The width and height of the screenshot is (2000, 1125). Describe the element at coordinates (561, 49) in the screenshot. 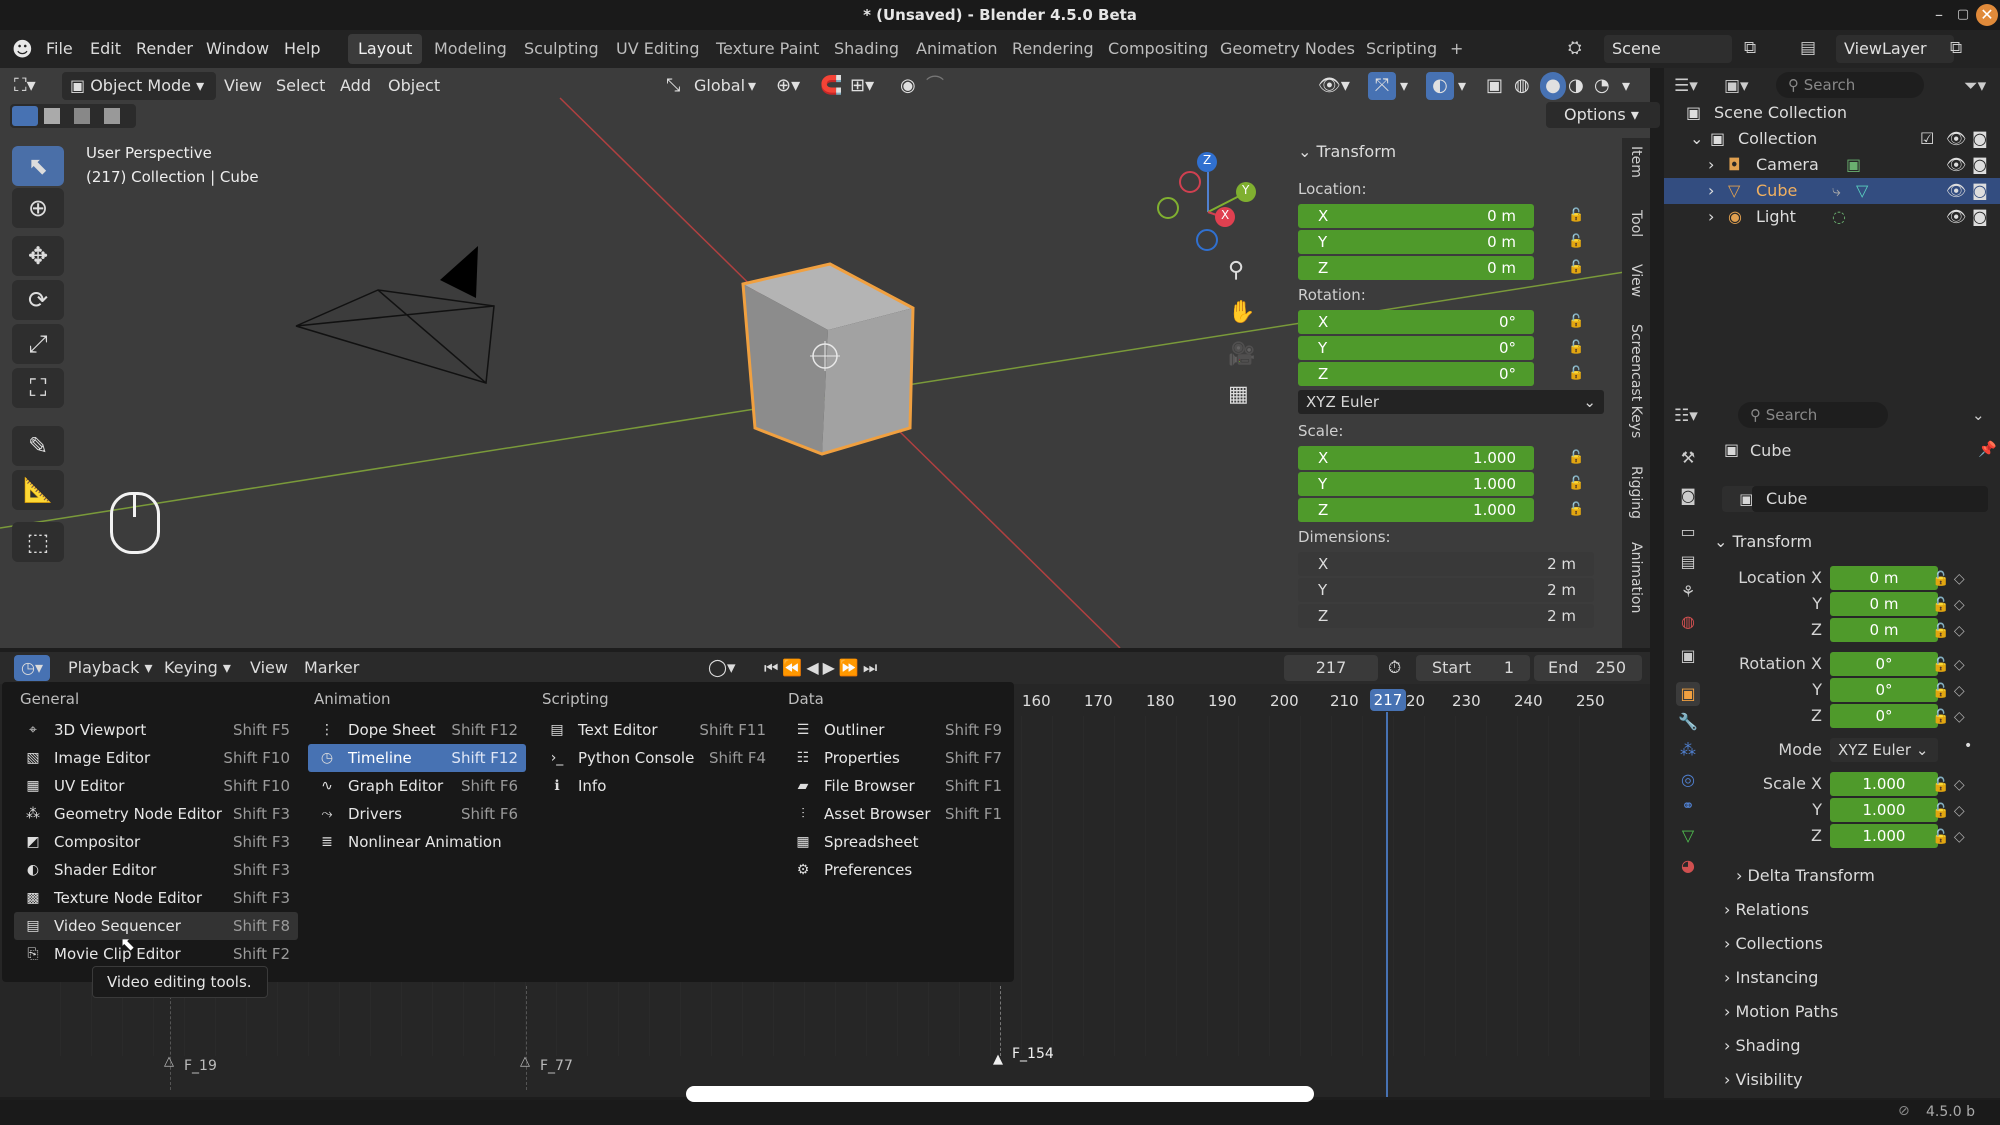

I see `tab-sculpting: Sculpting` at that location.